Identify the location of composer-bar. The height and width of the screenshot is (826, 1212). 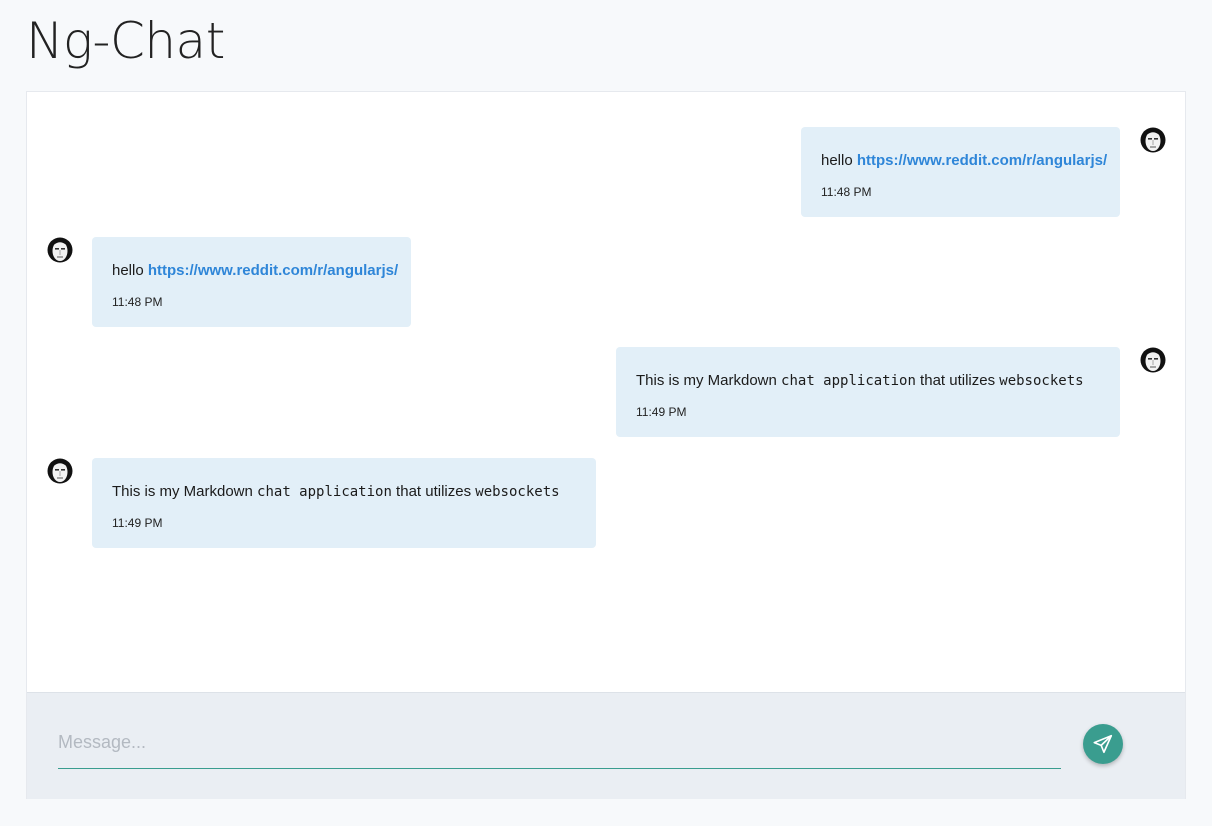
(606, 745).